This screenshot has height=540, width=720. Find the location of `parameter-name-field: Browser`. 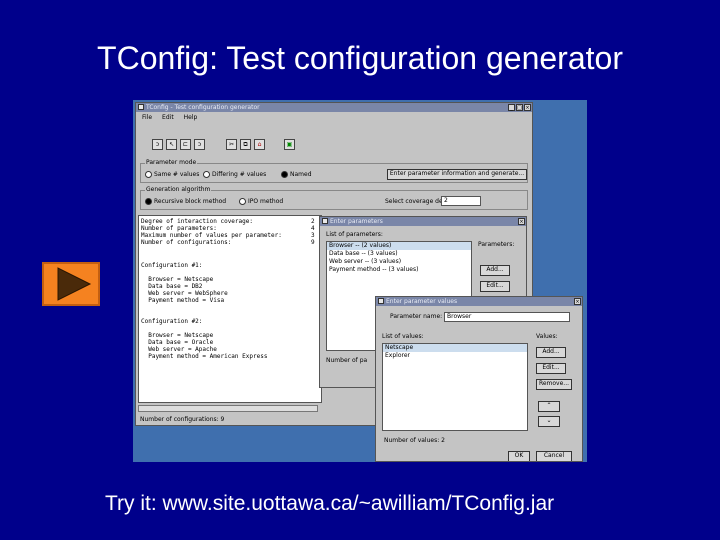

parameter-name-field: Browser is located at coordinates (507, 317).